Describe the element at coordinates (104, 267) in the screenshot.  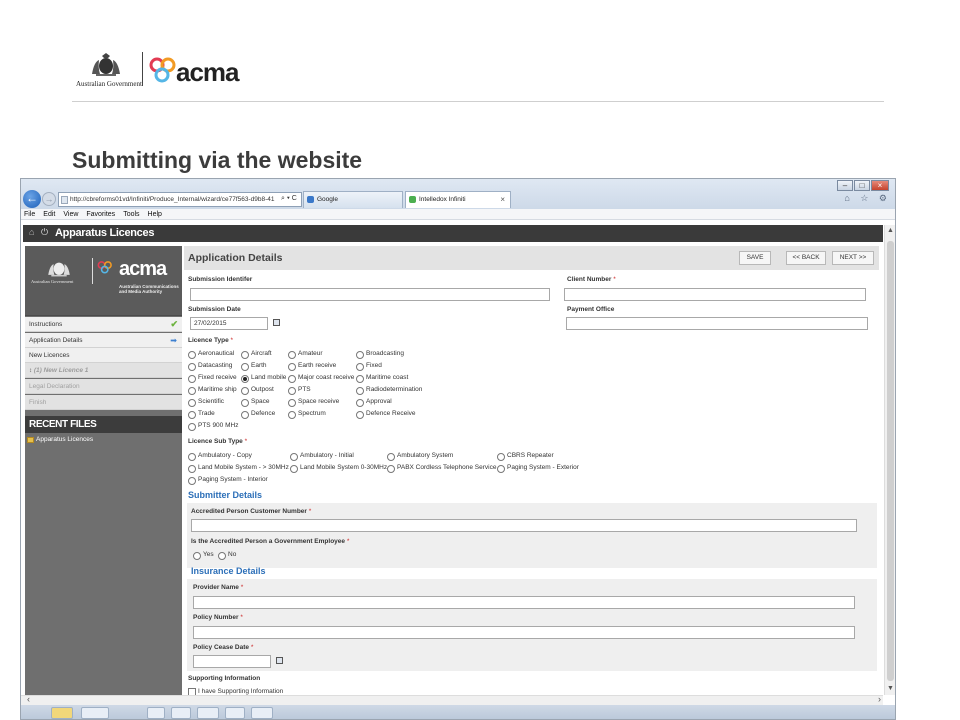
I see `acma-logo-mark-icon` at that location.